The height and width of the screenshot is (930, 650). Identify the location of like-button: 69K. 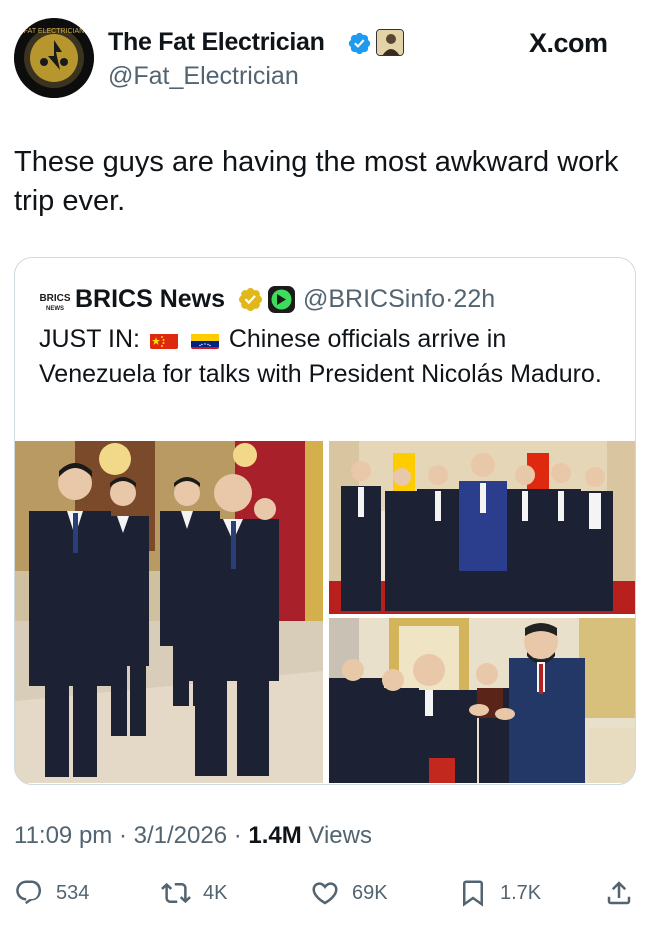
(349, 893).